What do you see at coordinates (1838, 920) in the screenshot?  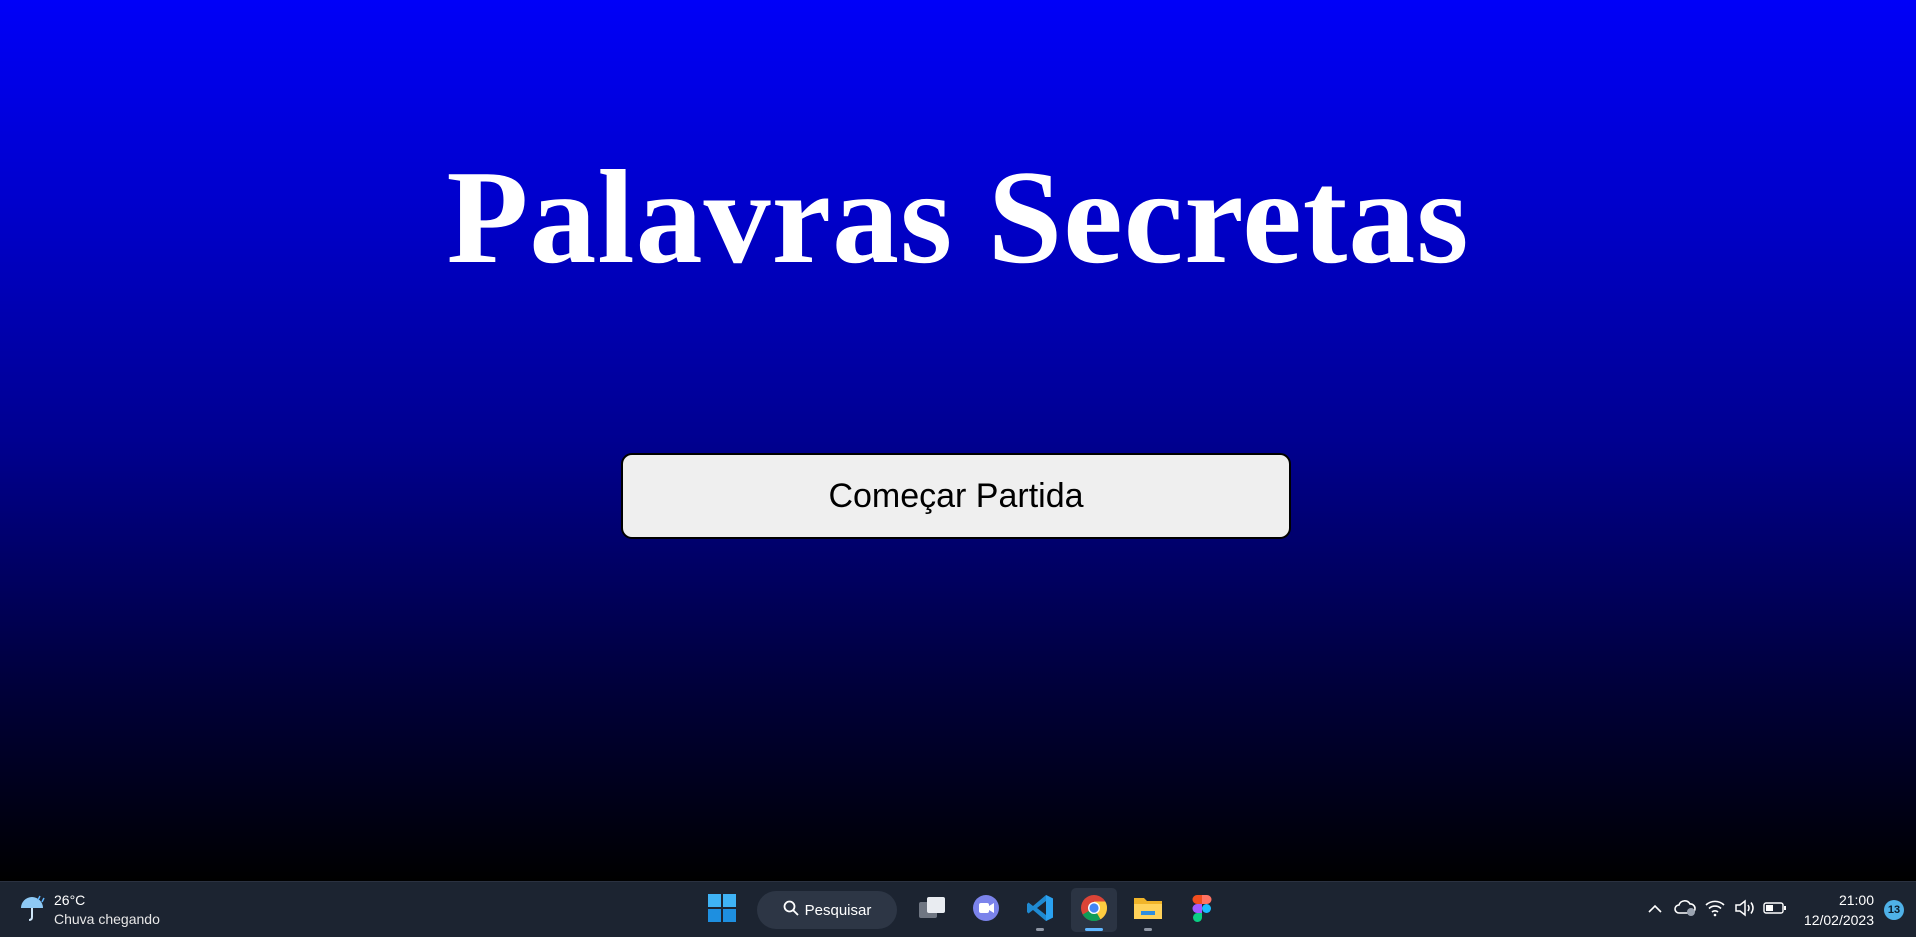 I see `clock-date: 12/02/2023` at bounding box center [1838, 920].